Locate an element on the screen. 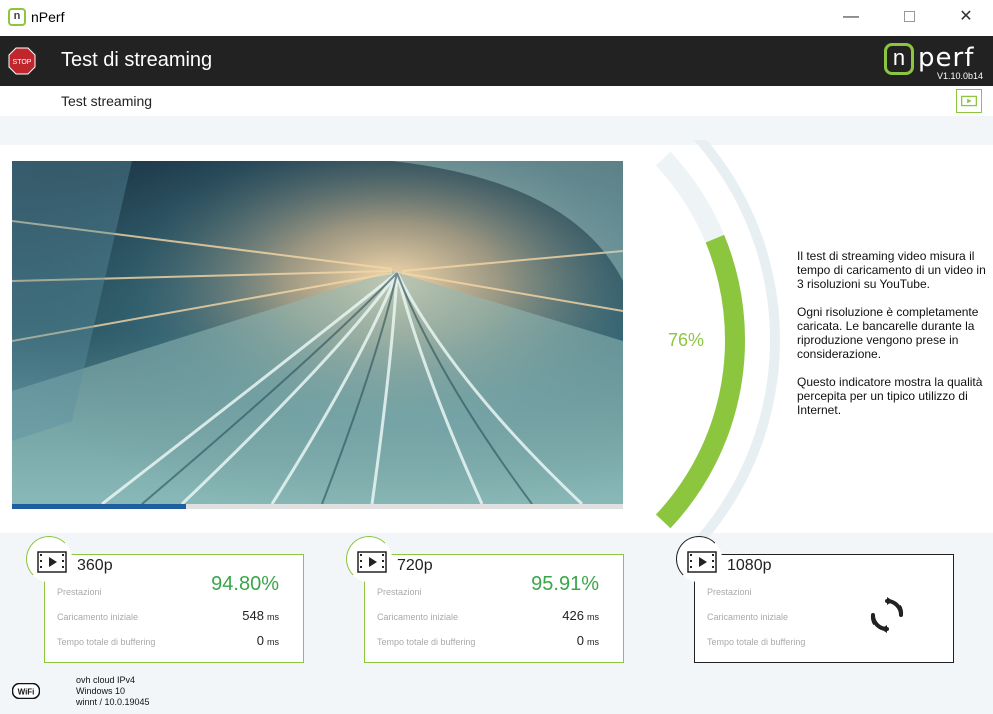 This screenshot has width=993, height=714. minimize-button: — is located at coordinates (851, 18).